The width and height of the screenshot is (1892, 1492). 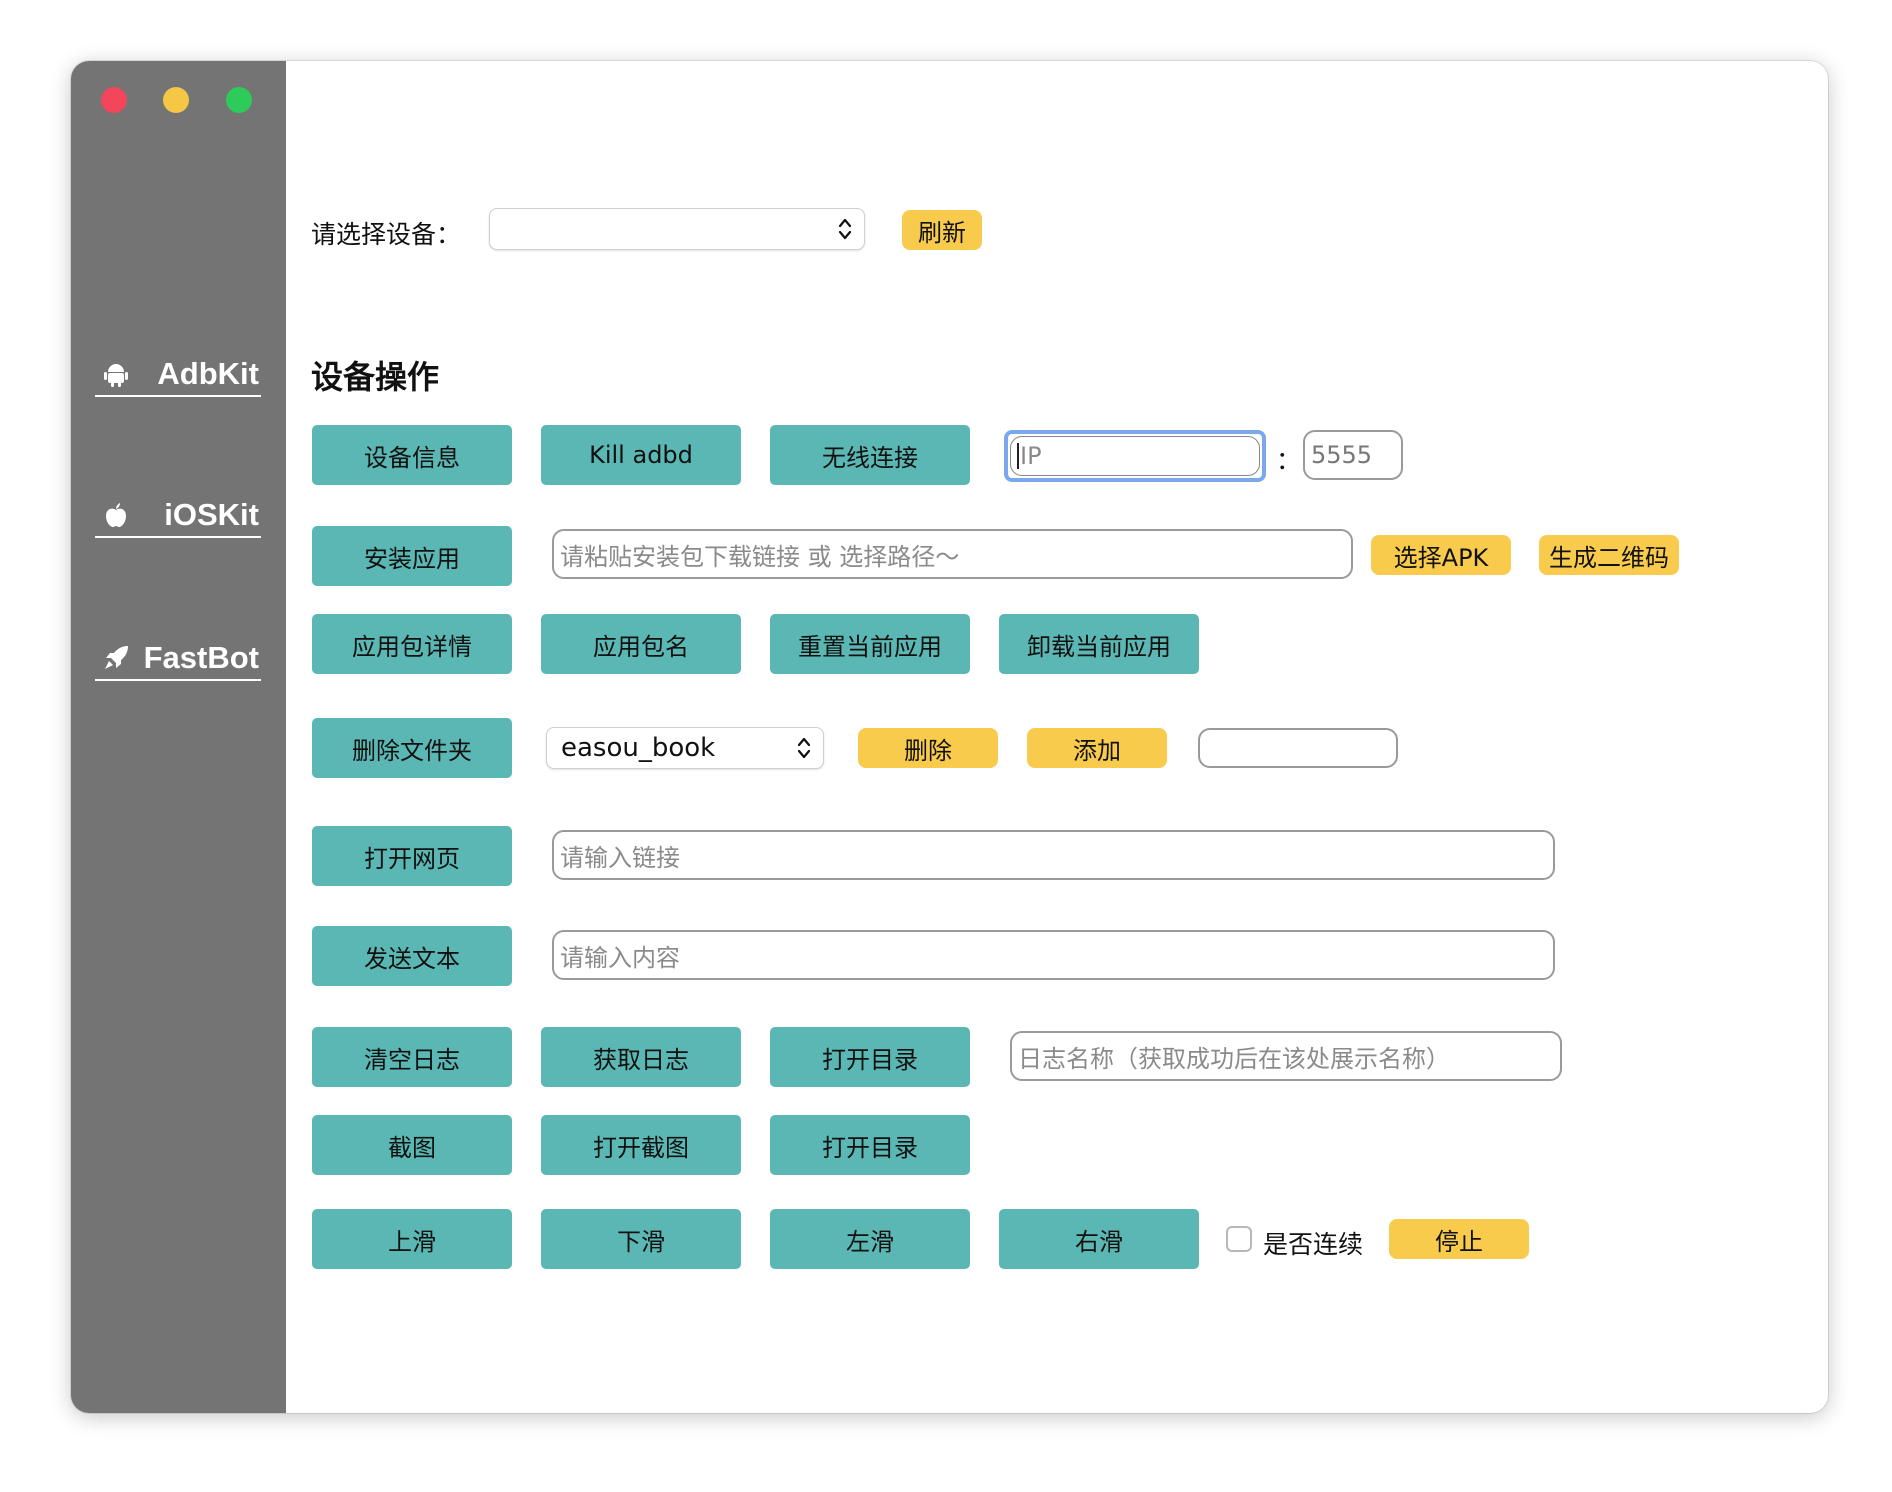 What do you see at coordinates (176, 100) in the screenshot?
I see `minimize-window-button` at bounding box center [176, 100].